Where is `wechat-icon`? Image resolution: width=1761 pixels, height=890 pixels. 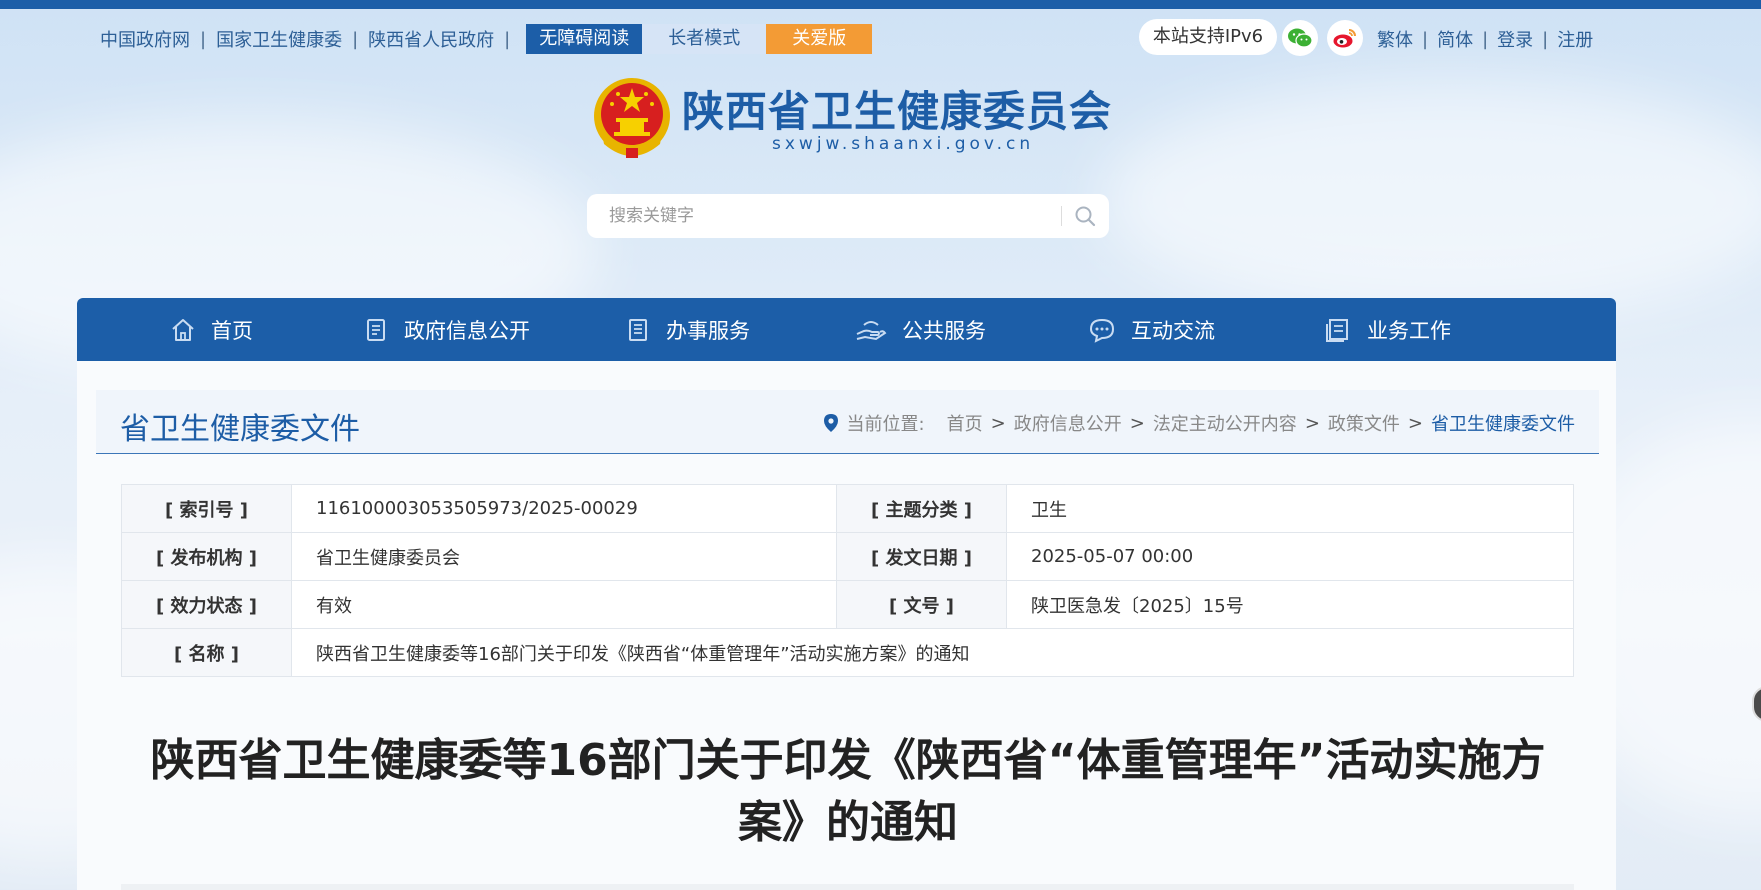 wechat-icon is located at coordinates (1300, 38).